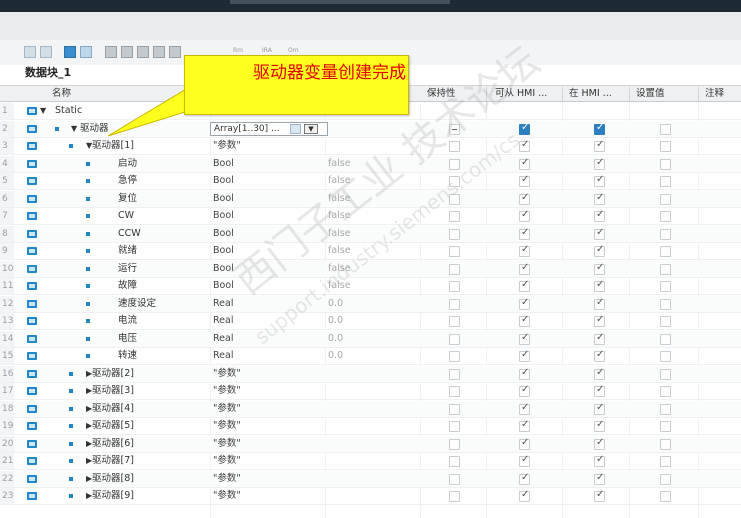  I want to click on variable-name: 驱动器[8], so click(113, 479).